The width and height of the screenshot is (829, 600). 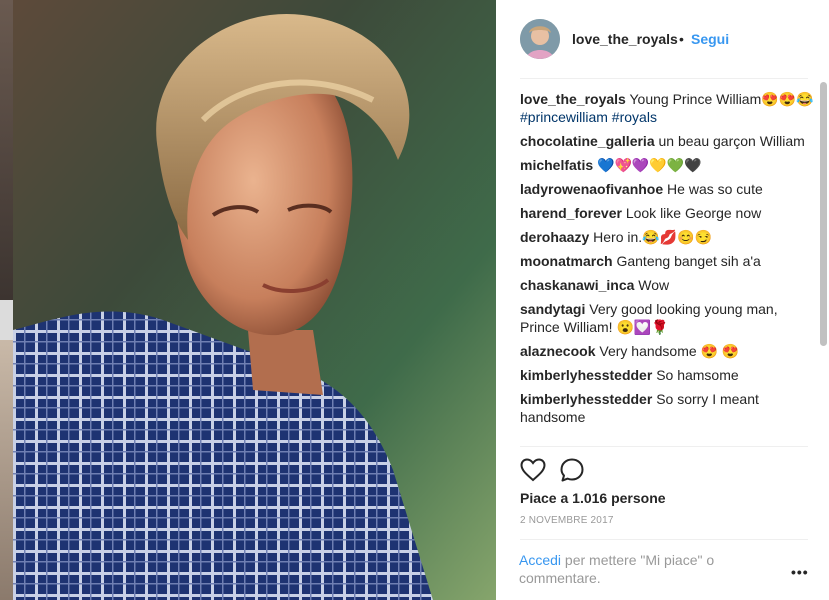 I want to click on comment-username: chaskanawi_inca, so click(x=577, y=285).